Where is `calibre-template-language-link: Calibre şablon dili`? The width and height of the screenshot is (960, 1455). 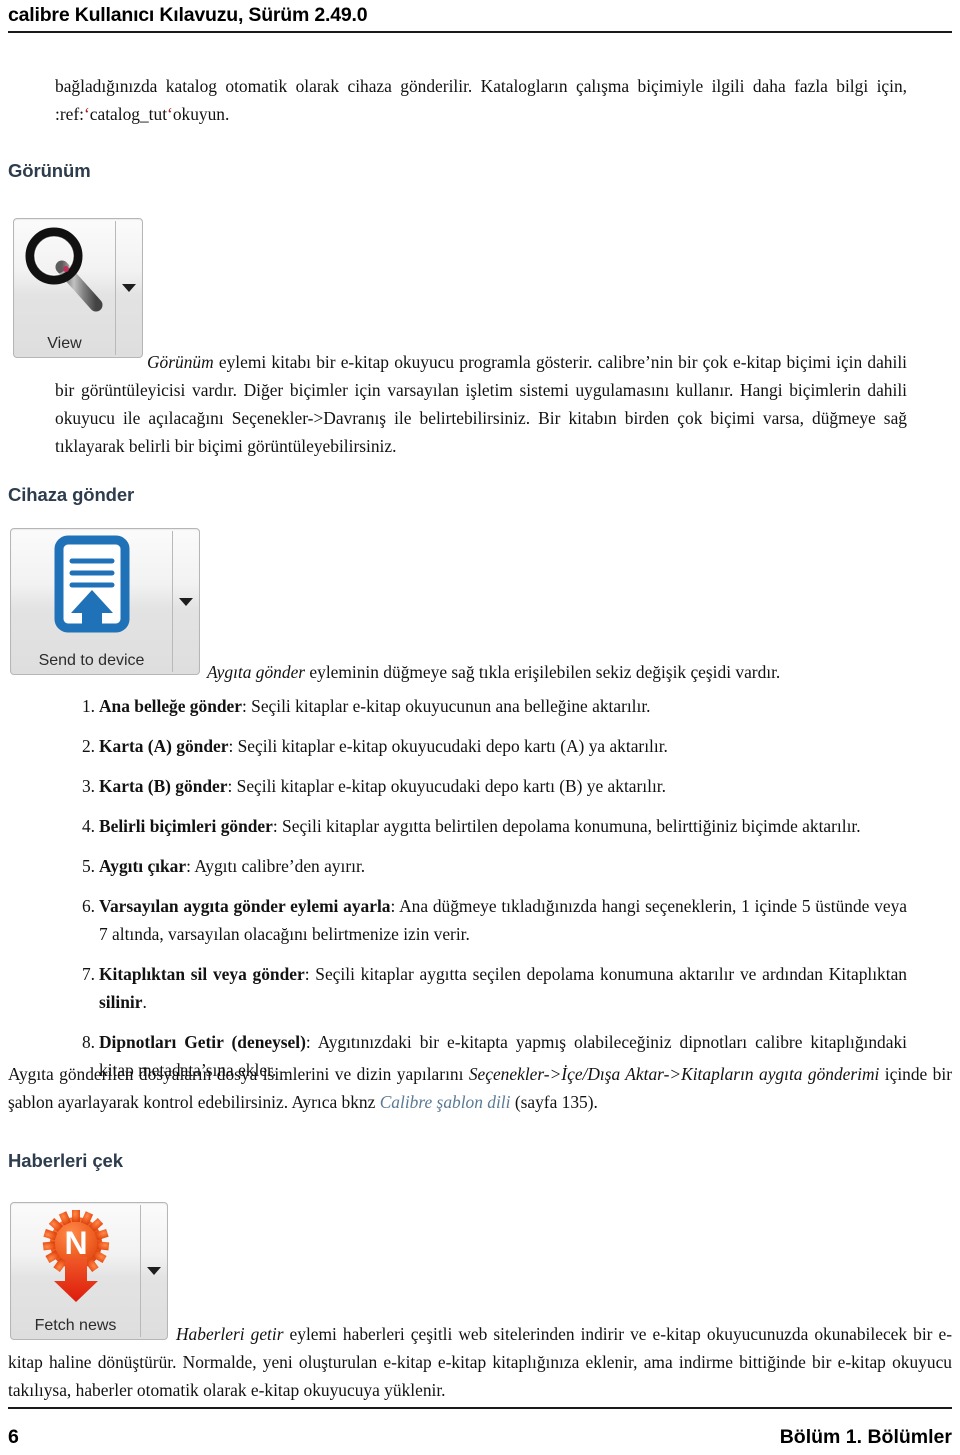
calibre-template-language-link: Calibre şablon dili is located at coordinates (445, 1102).